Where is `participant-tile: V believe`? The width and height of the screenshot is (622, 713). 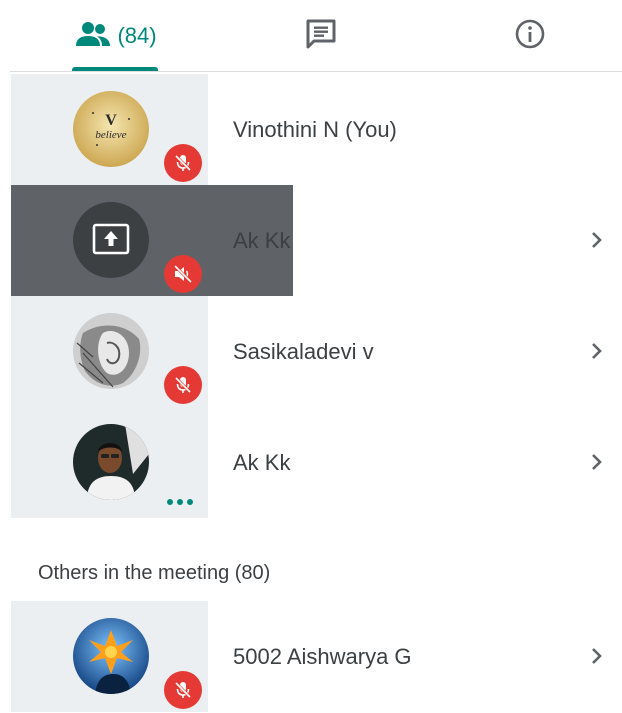 participant-tile: V believe is located at coordinates (109, 129).